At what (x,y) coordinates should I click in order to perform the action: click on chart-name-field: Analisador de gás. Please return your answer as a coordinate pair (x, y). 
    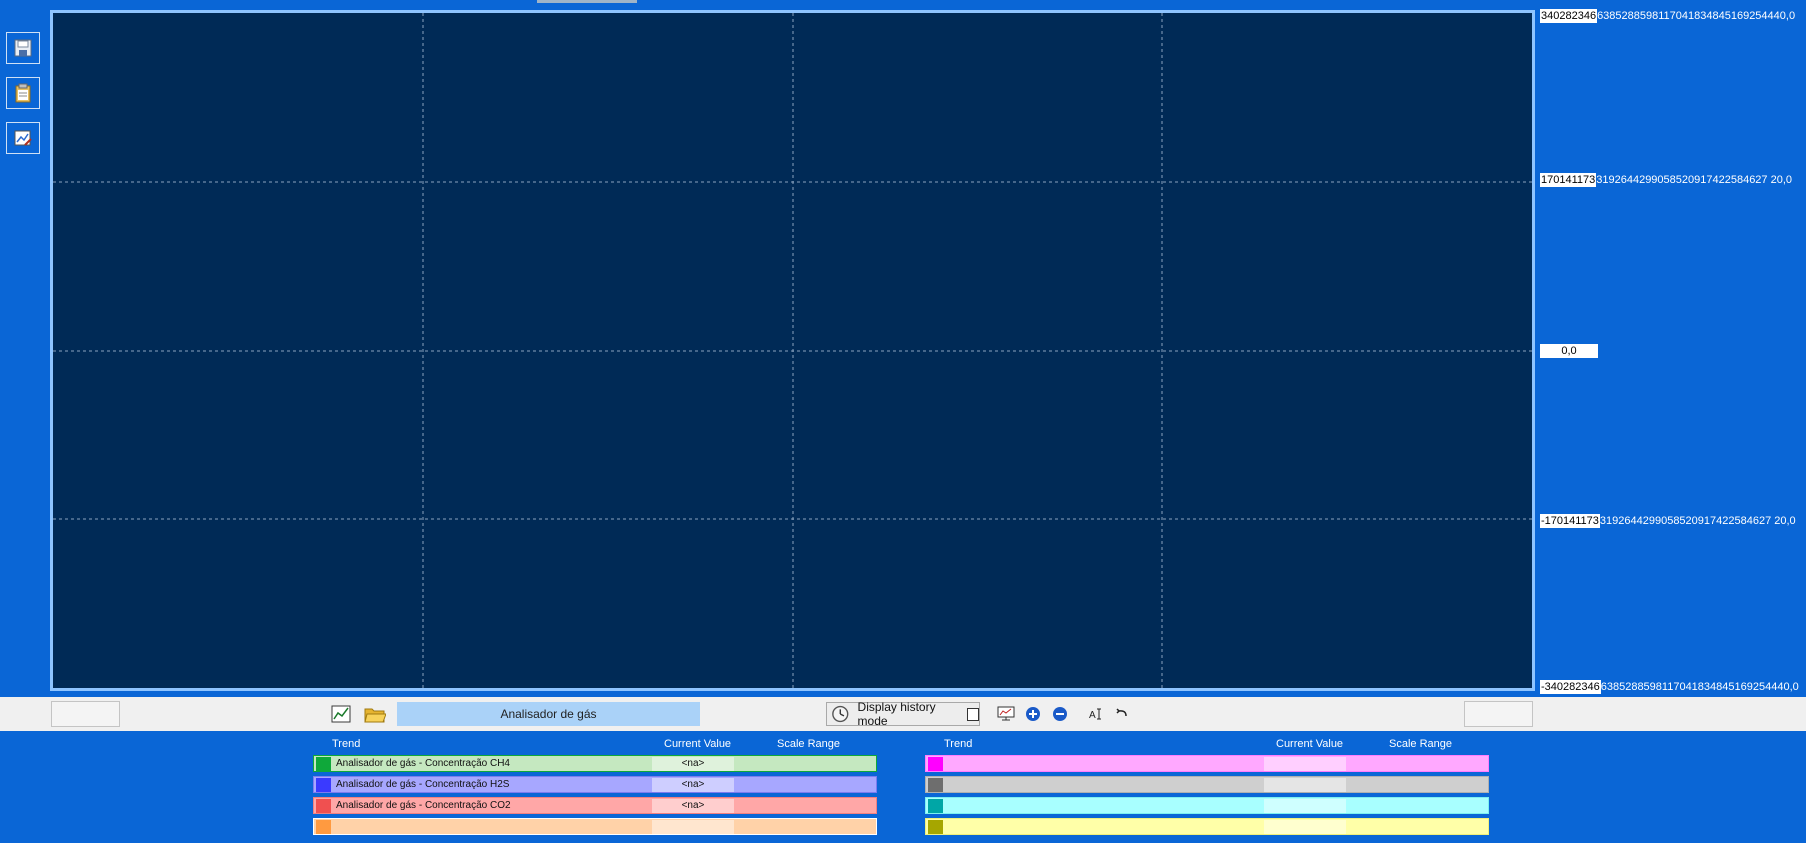
    Looking at the image, I should click on (548, 714).